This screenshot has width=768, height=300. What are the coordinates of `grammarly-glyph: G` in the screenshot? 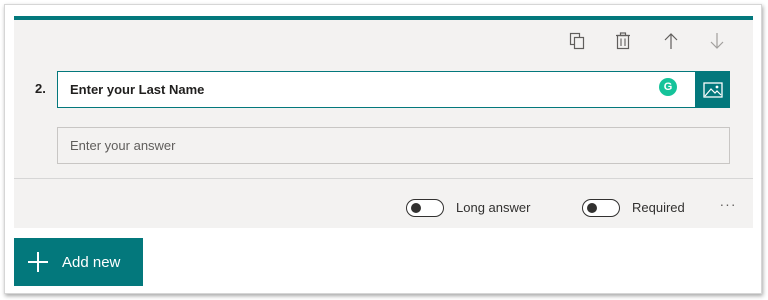 It's located at (668, 87).